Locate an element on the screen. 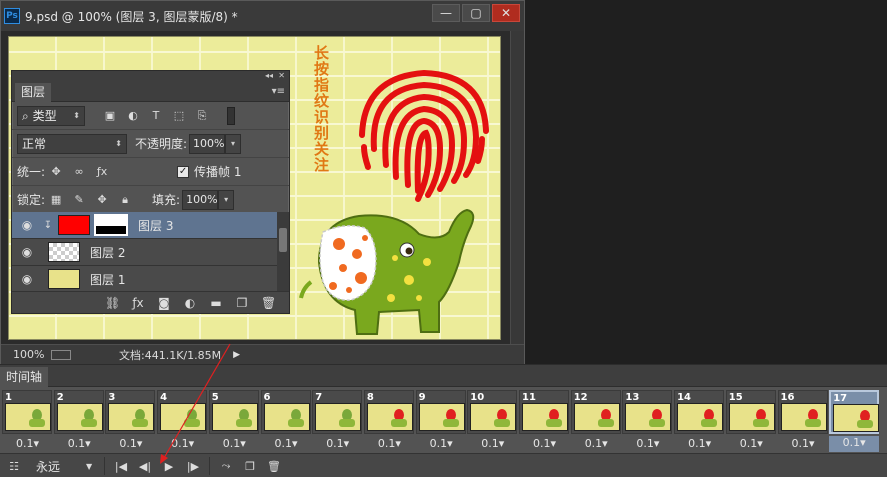  canvas-scrollbar is located at coordinates (517, 187).